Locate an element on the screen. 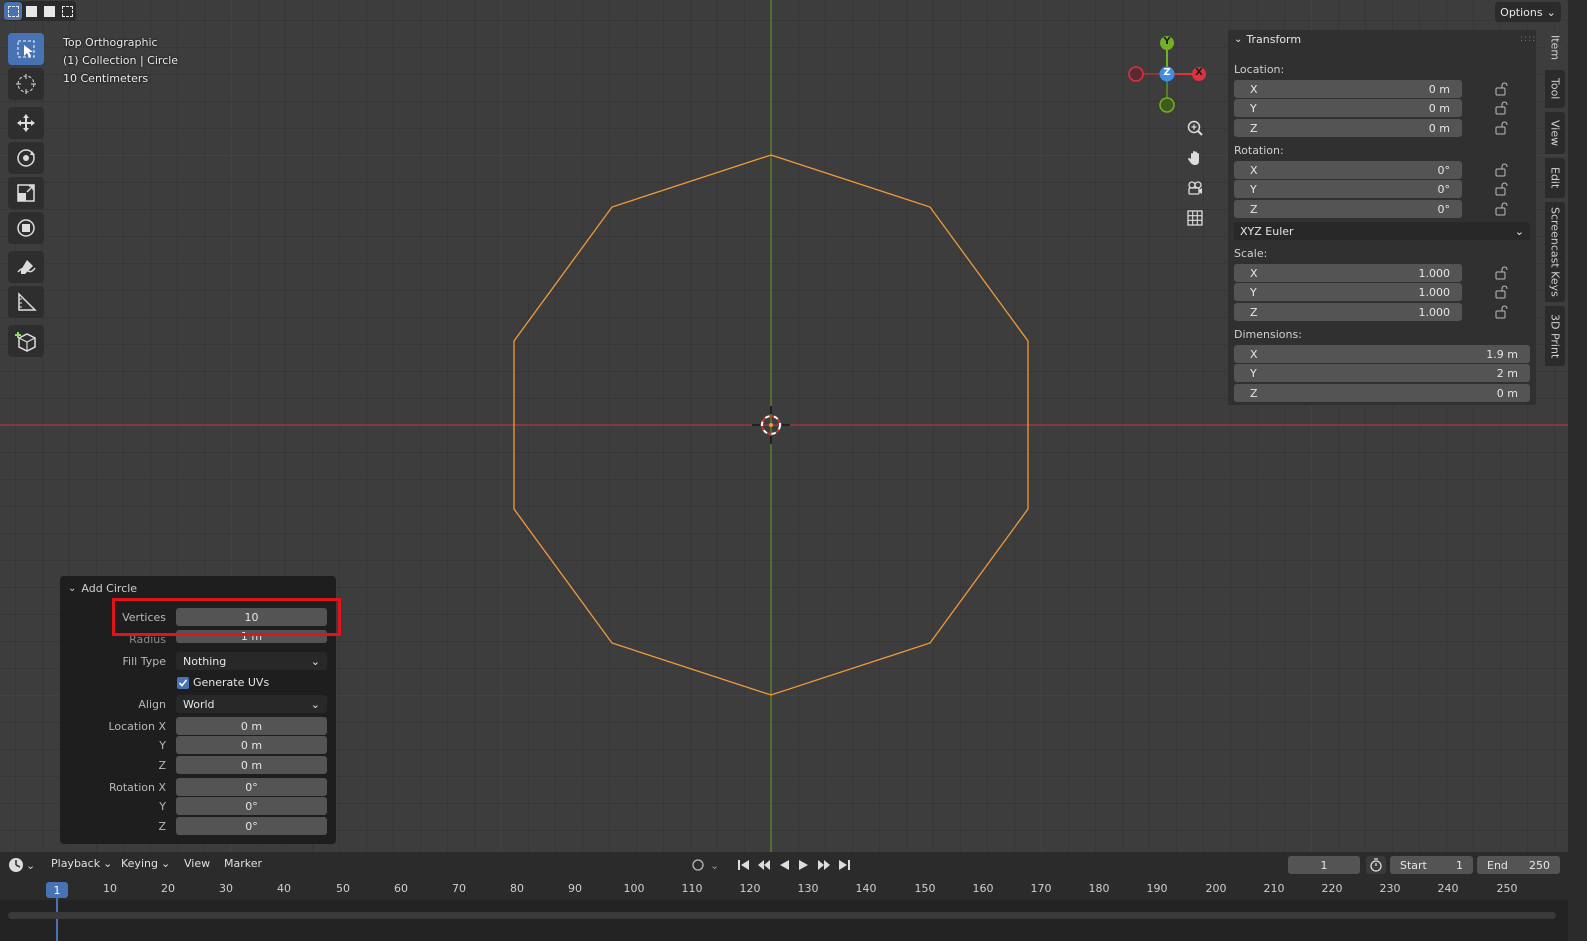 This screenshot has height=941, width=1587. marker-menu: Marker is located at coordinates (243, 863).